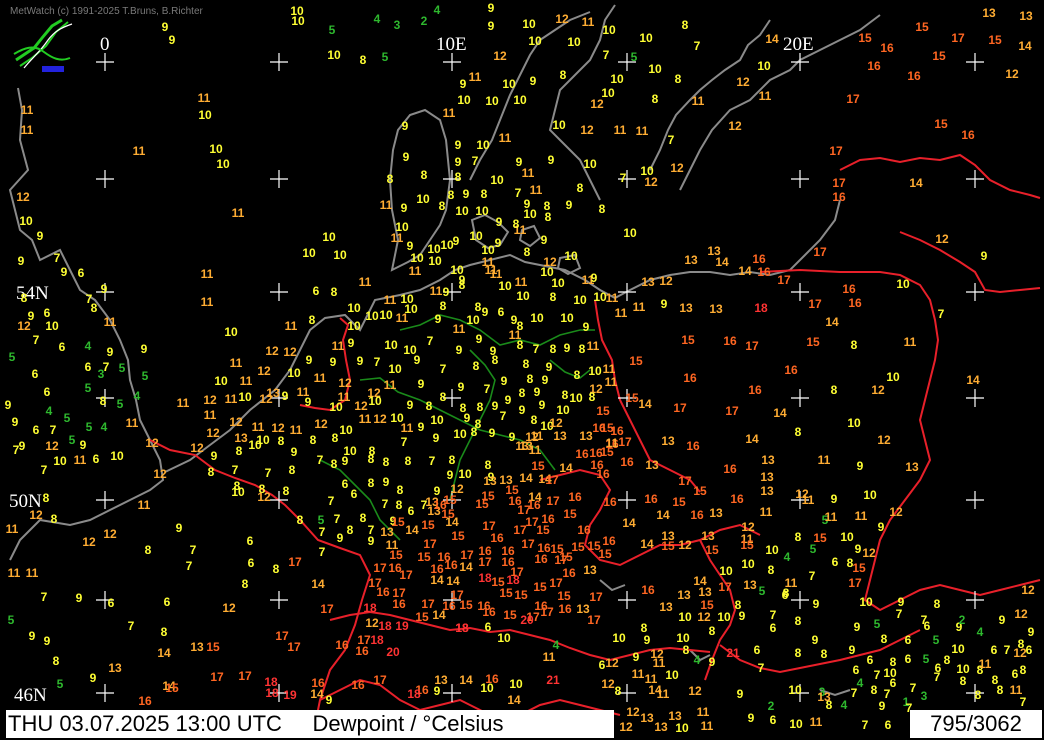 This screenshot has height=740, width=1044. I want to click on footer-timestamp: THU 03.07.2025 13:00 UTC, so click(145, 723).